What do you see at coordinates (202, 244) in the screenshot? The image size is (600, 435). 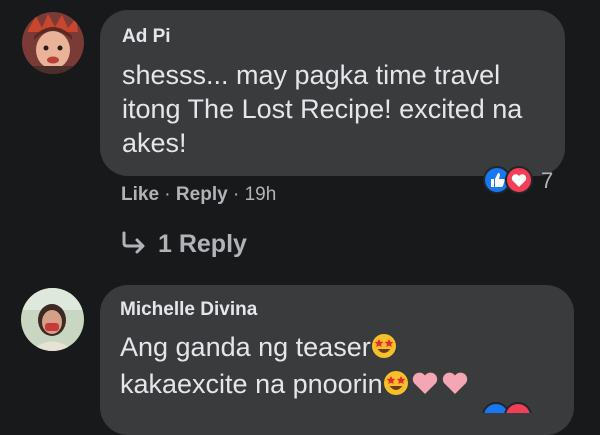 I see `replies-label: 1 Reply` at bounding box center [202, 244].